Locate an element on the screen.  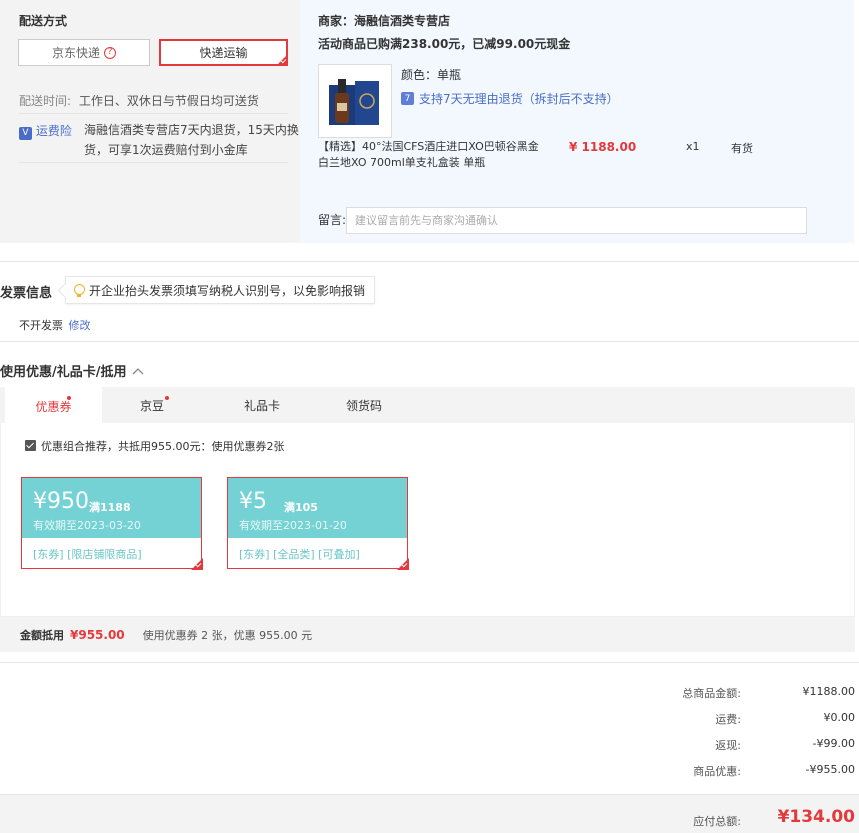
courier-label: 快递运输 is located at coordinates (223, 53).